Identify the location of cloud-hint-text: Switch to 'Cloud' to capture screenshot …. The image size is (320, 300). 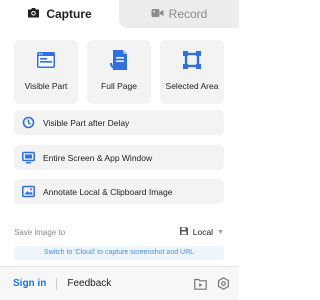
(119, 252).